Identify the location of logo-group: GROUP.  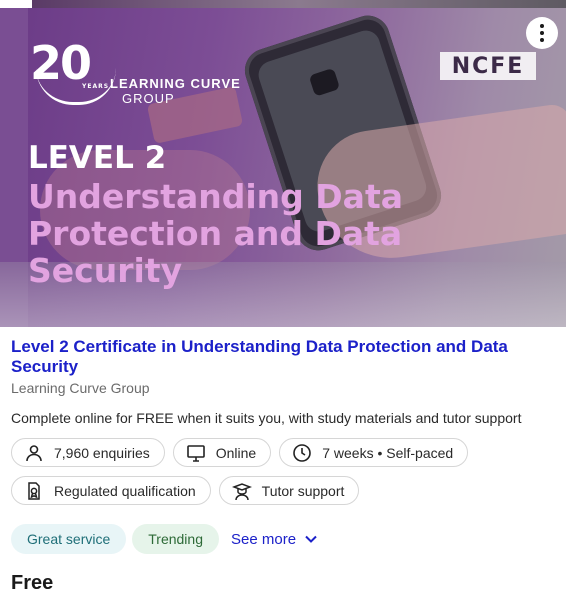
(148, 98).